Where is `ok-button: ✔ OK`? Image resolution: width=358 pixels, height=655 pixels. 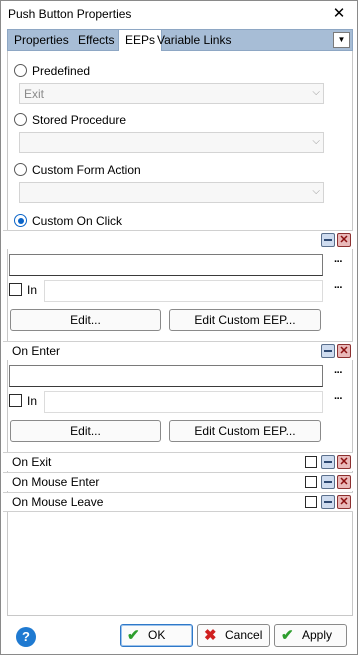
ok-button: ✔ OK is located at coordinates (156, 635).